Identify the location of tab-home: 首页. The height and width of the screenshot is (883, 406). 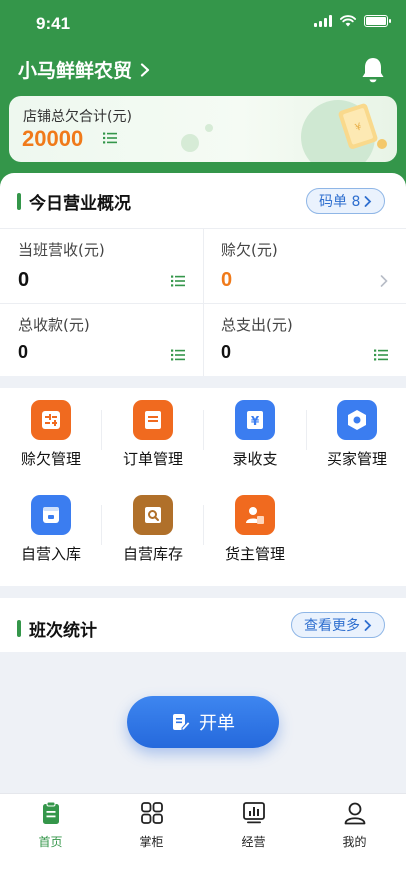
(50, 825).